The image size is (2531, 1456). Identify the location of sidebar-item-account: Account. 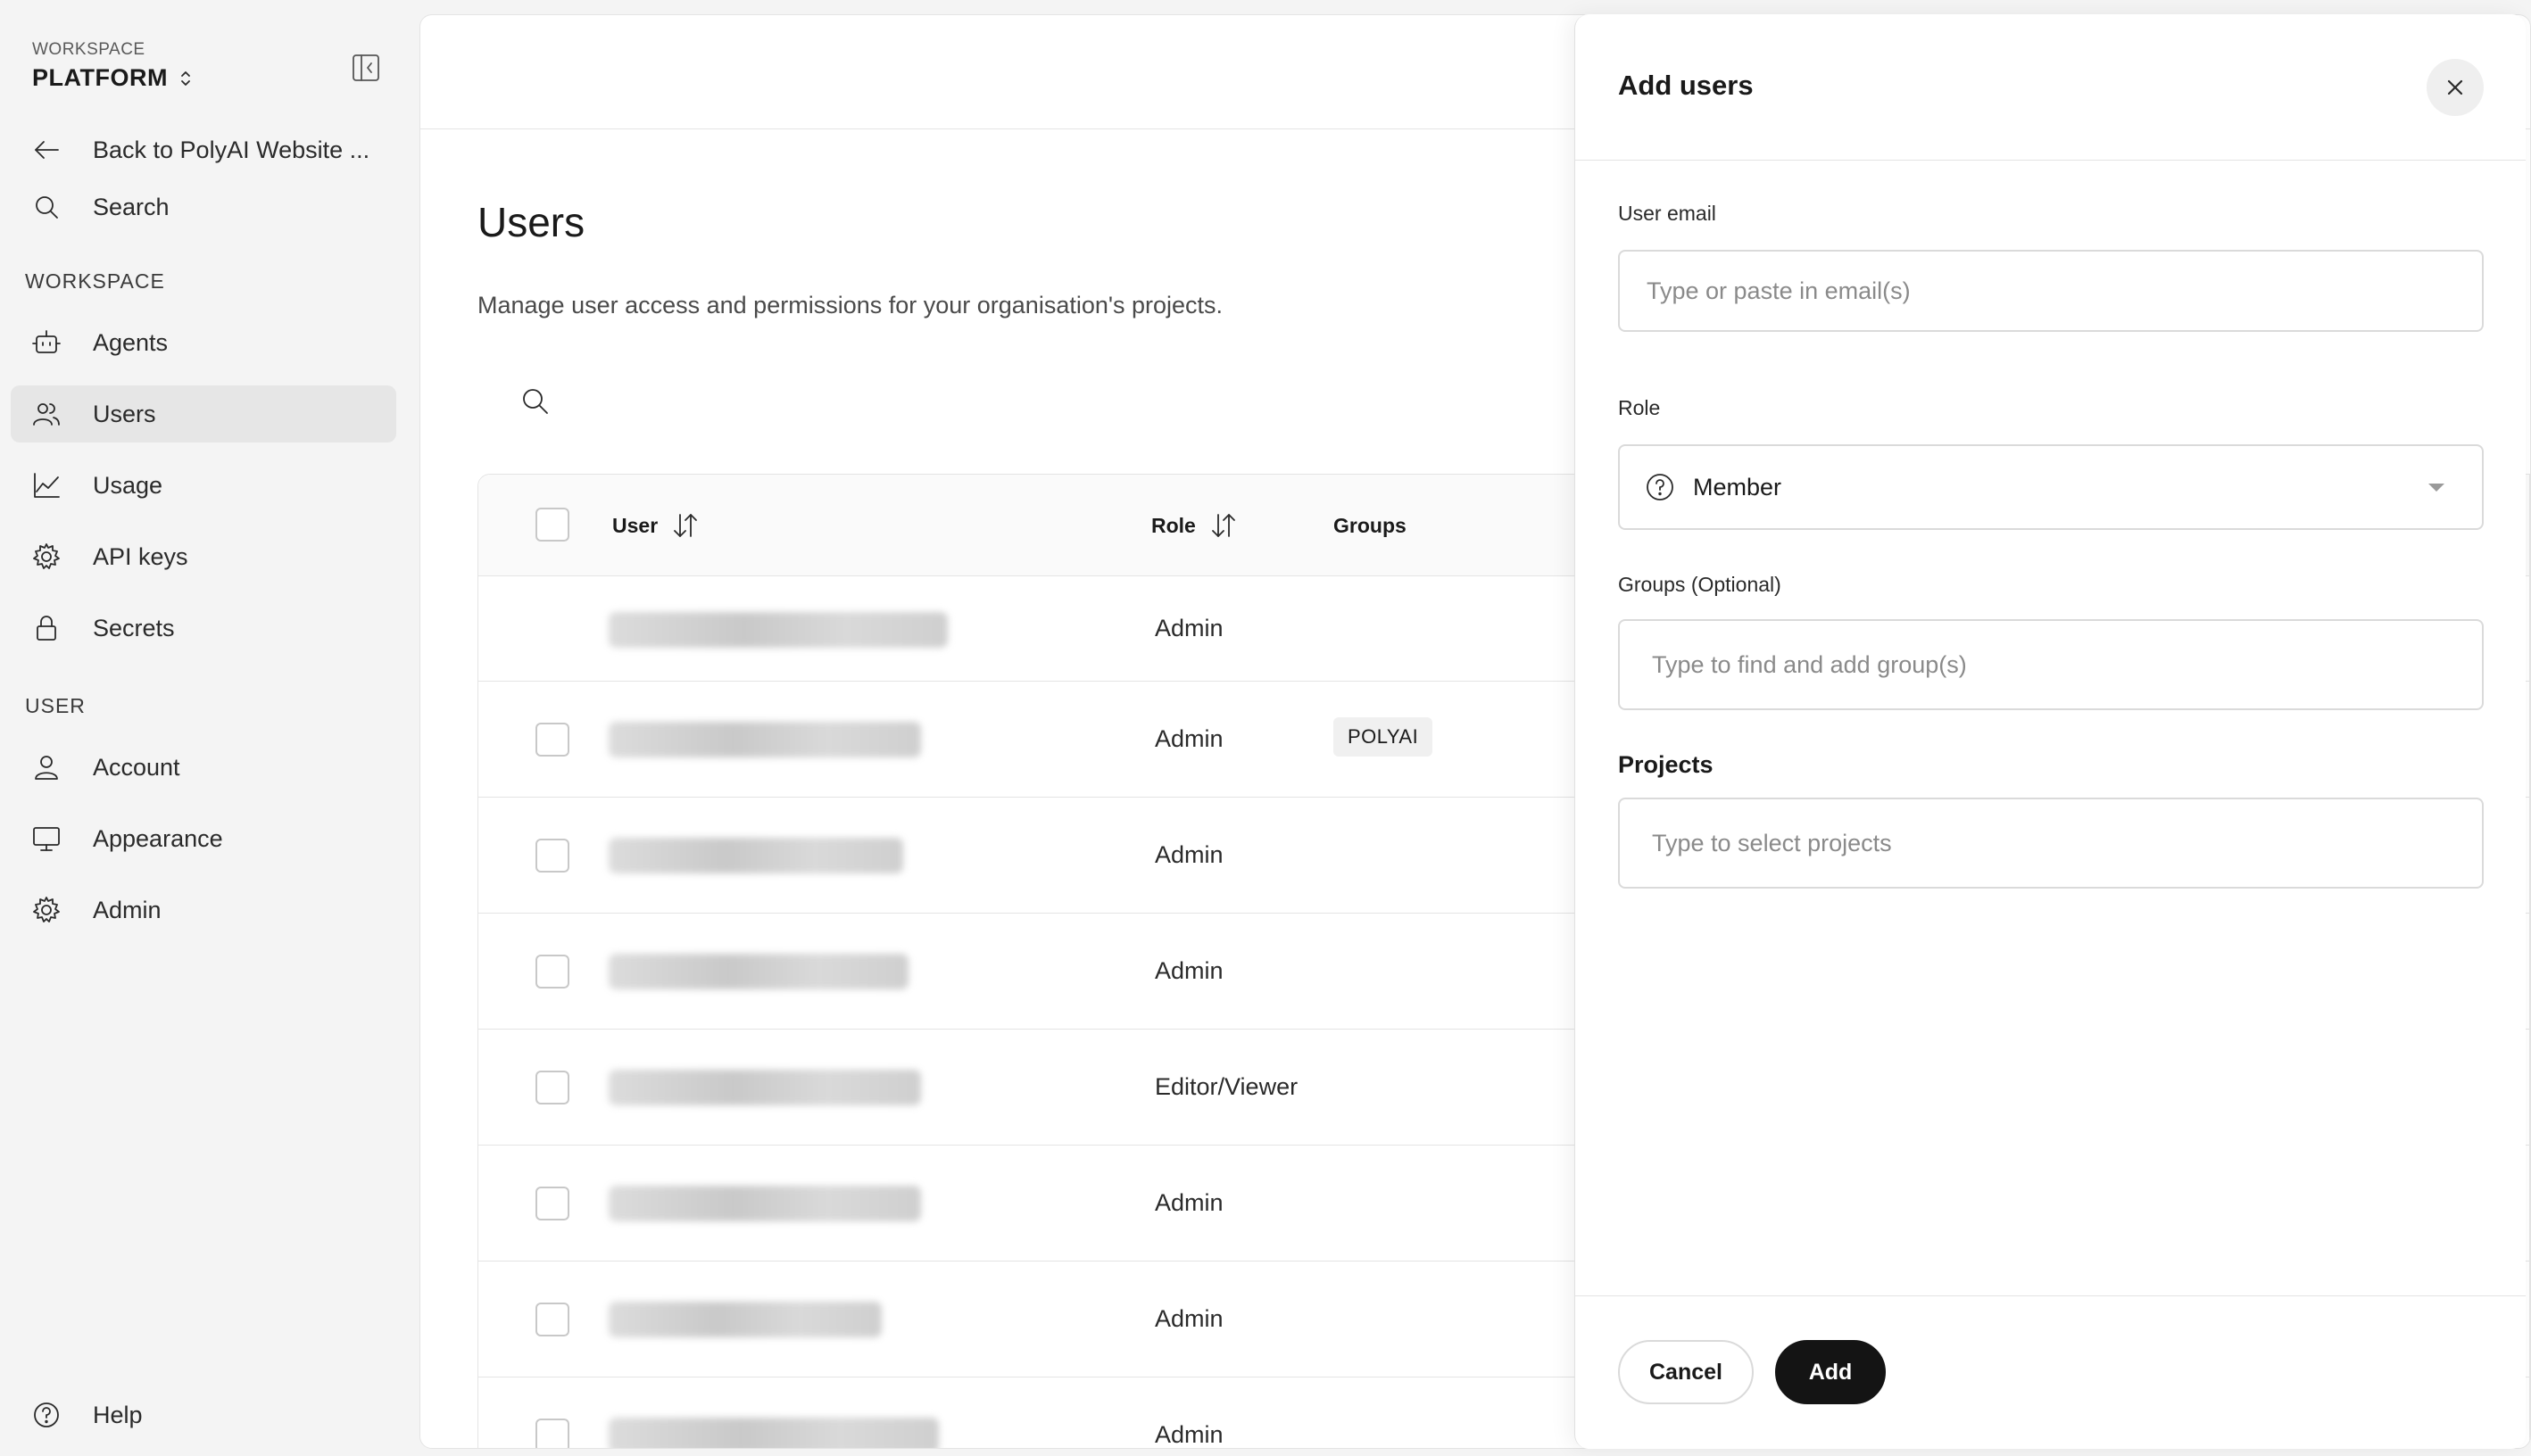
(204, 767).